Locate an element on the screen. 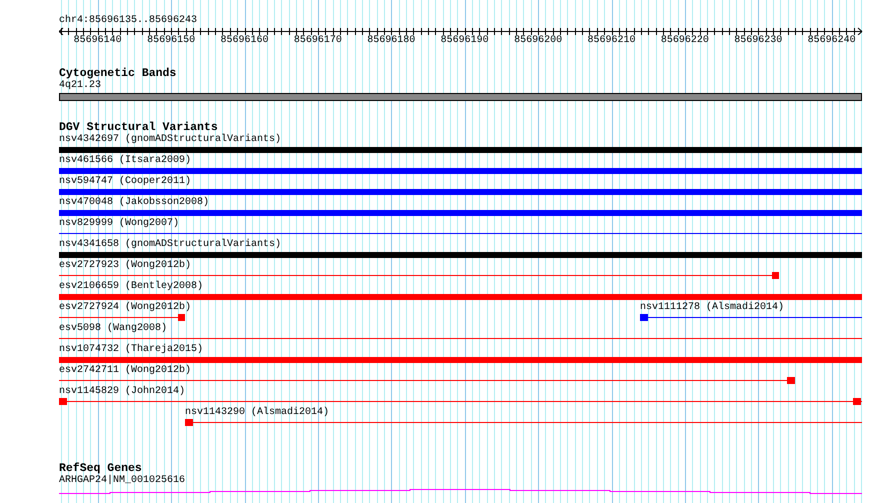 The image size is (890, 503). variant-label: esv2727924 (Wong2012b) is located at coordinates (125, 308).